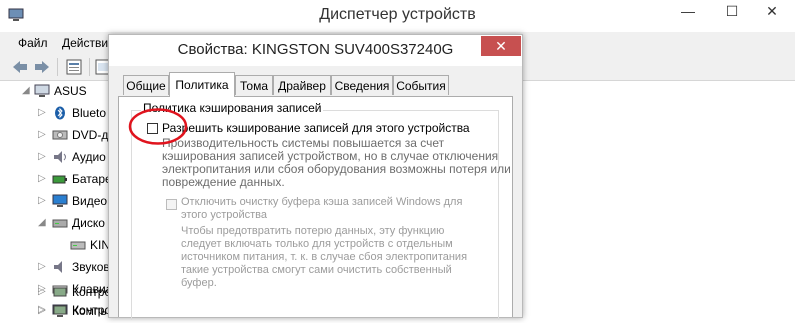 The image size is (795, 323). What do you see at coordinates (60, 113) in the screenshot?
I see `bluetooth-icon` at bounding box center [60, 113].